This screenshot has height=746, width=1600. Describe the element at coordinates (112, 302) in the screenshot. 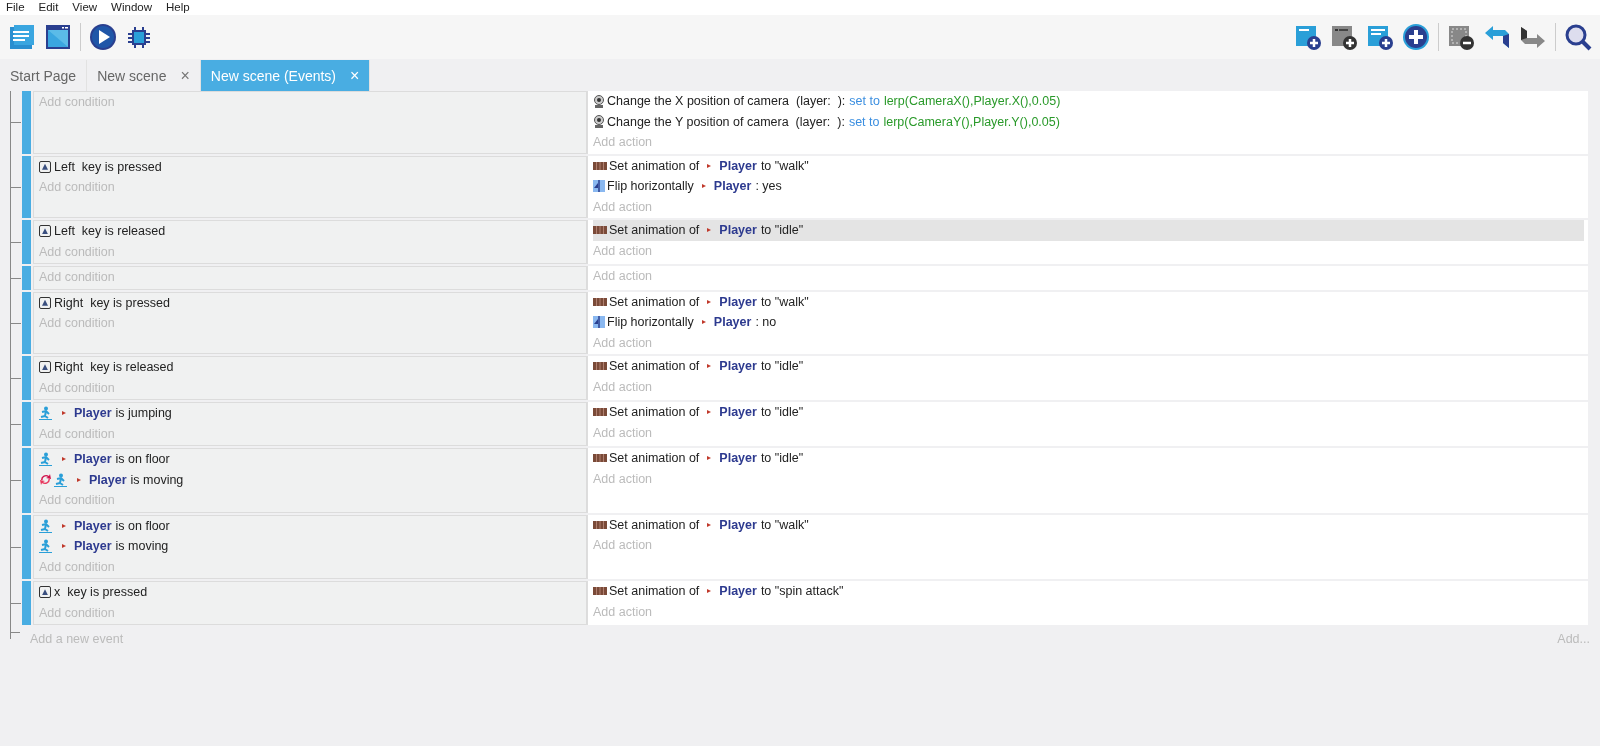

I see `condition-text: Right key is pressed` at that location.